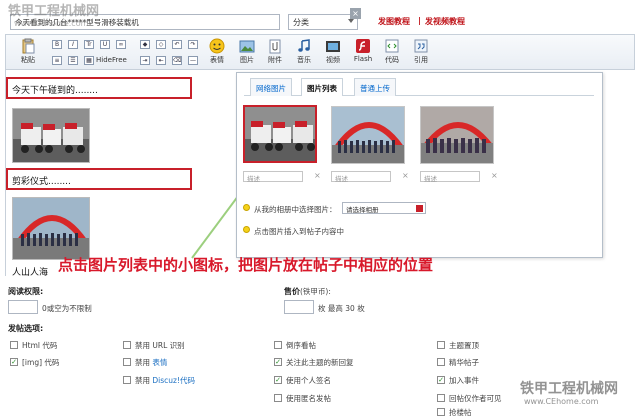  I want to click on read-permission-input, so click(23, 307).